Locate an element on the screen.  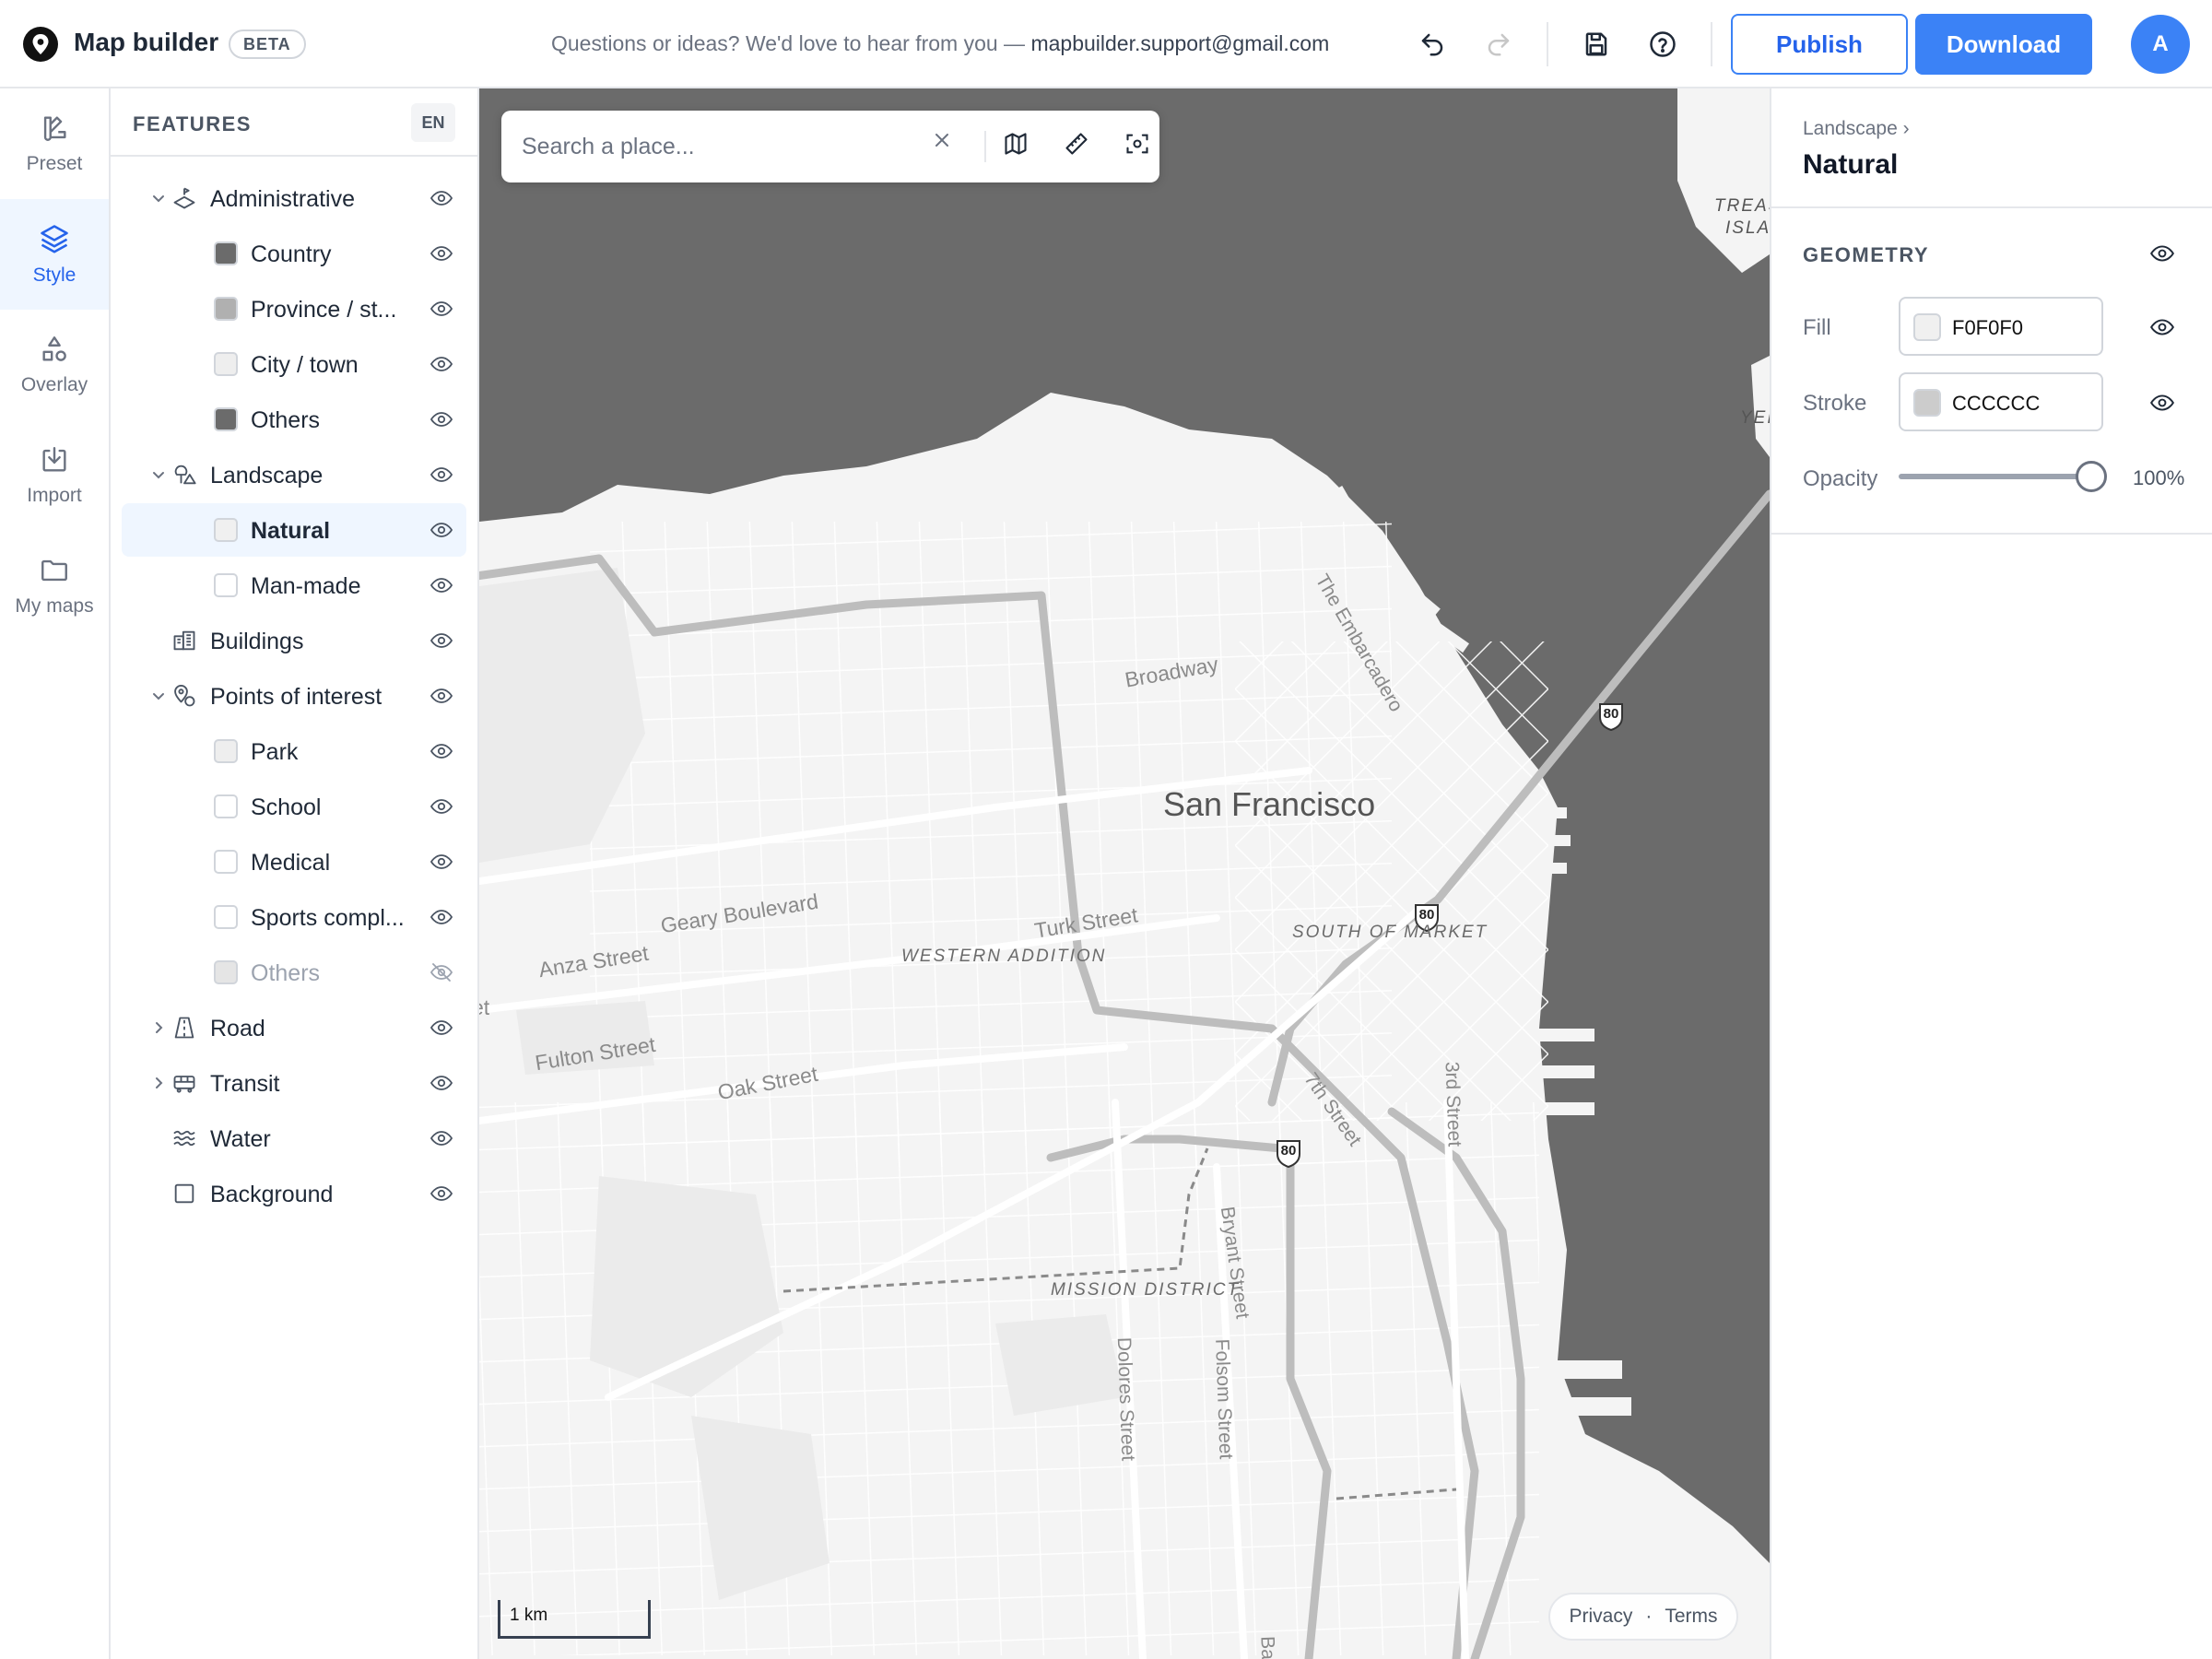
rail-item-style: Style is located at coordinates (54, 254).